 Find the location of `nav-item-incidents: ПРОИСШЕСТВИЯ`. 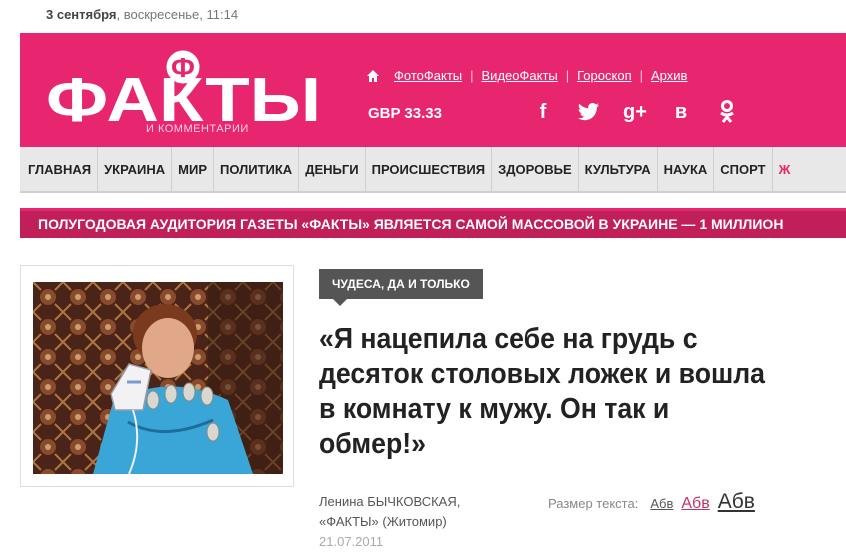

nav-item-incidents: ПРОИСШЕСТВИЯ is located at coordinates (429, 169).